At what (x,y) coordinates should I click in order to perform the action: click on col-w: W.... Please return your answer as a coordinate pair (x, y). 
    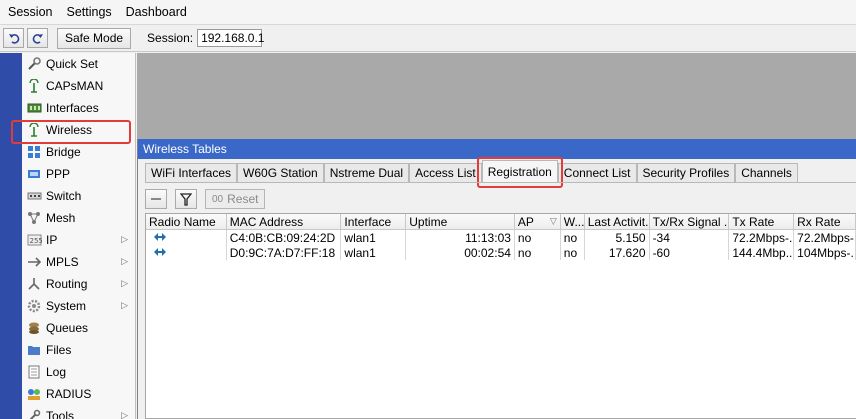
    Looking at the image, I should click on (573, 221).